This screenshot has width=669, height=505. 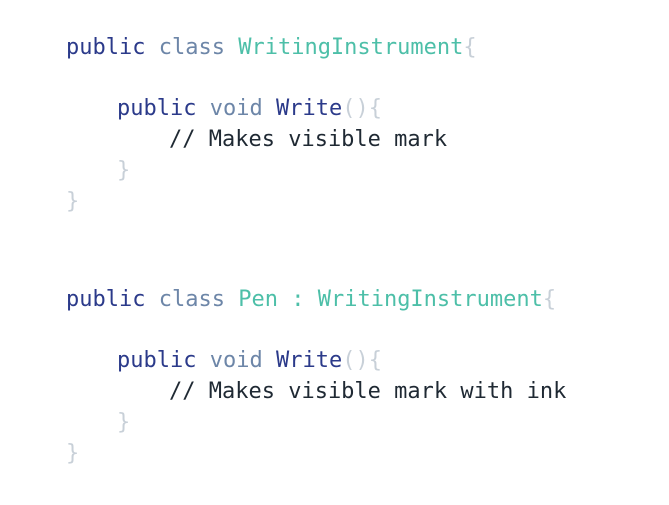 I want to click on code-comment: // Makes visible mark with ink, so click(x=368, y=391).